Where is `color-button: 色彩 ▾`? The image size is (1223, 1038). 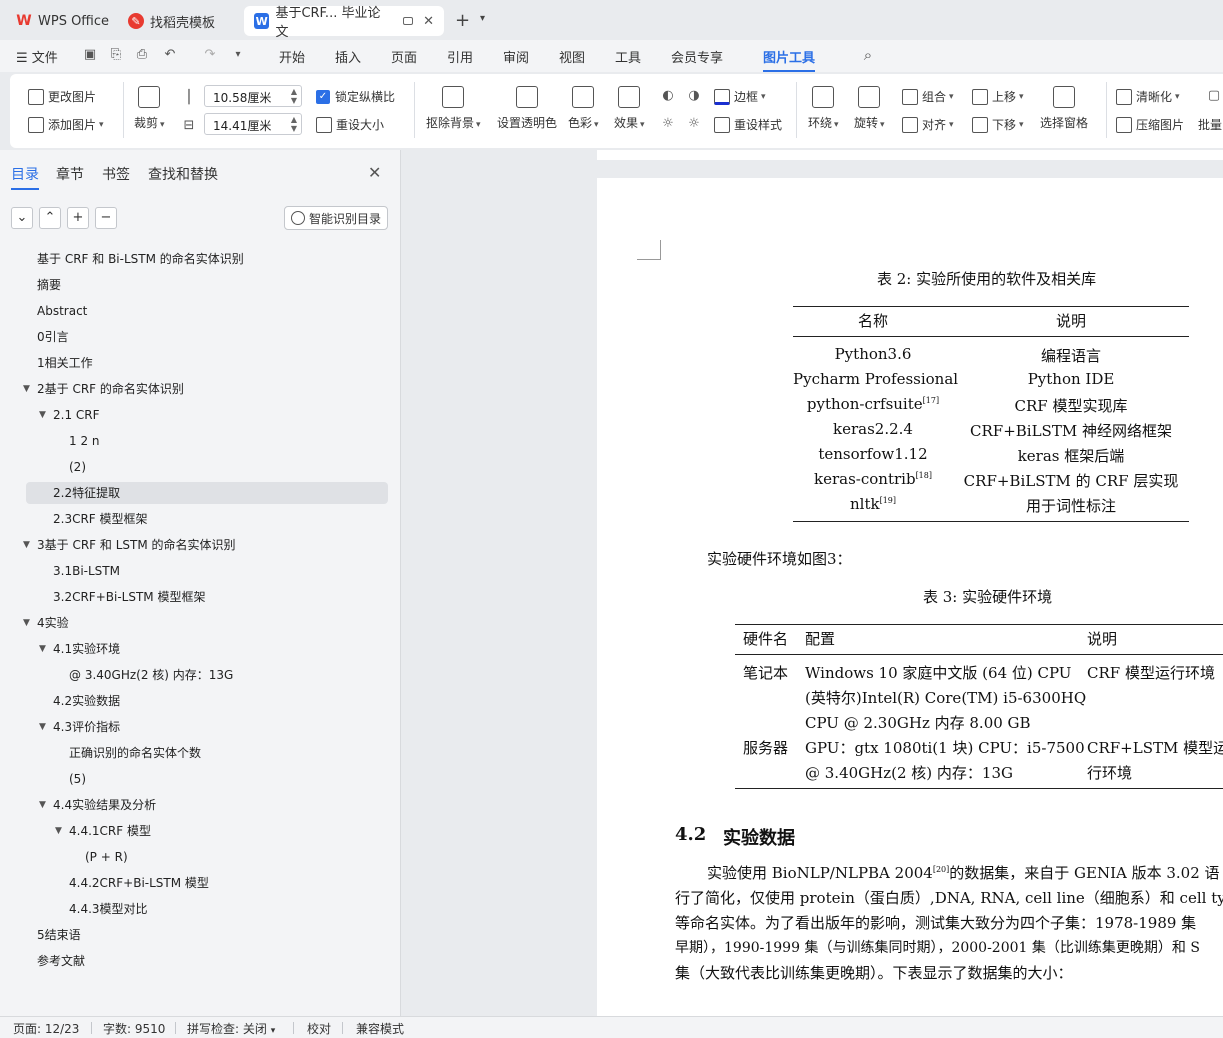
color-button: 色彩 ▾ is located at coordinates (583, 108).